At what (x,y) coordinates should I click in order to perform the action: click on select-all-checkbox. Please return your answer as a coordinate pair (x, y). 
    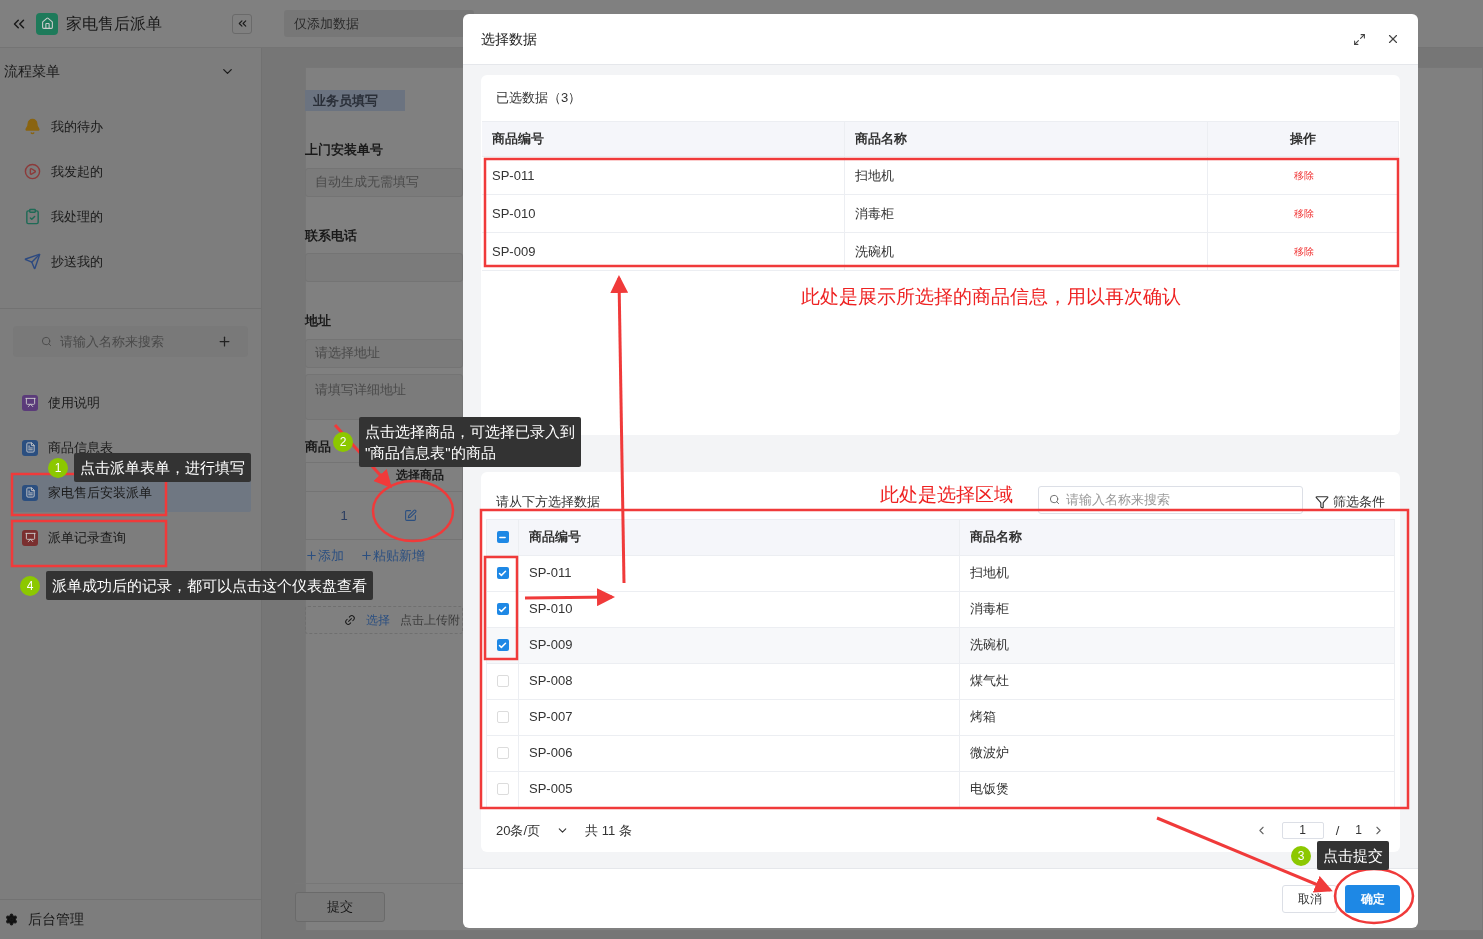
    Looking at the image, I should click on (502, 537).